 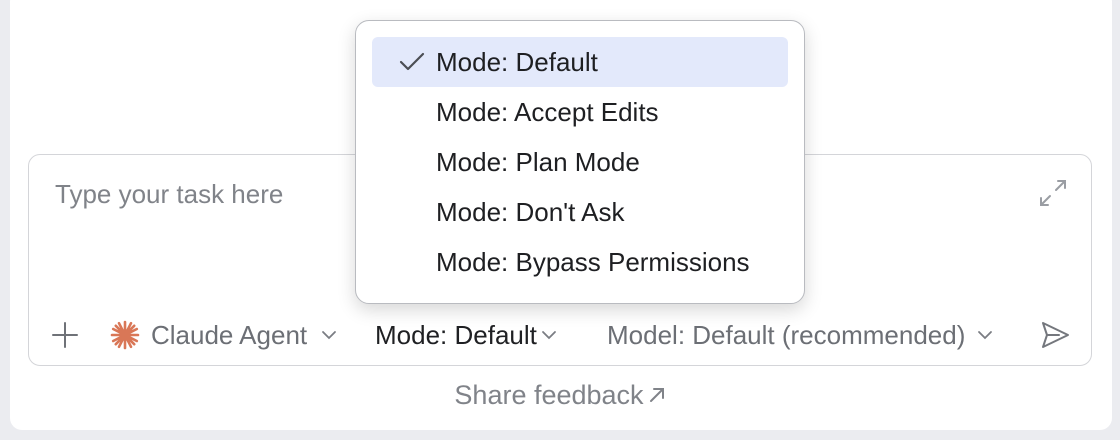 I want to click on mode-selector: Mode: Default, so click(x=466, y=335).